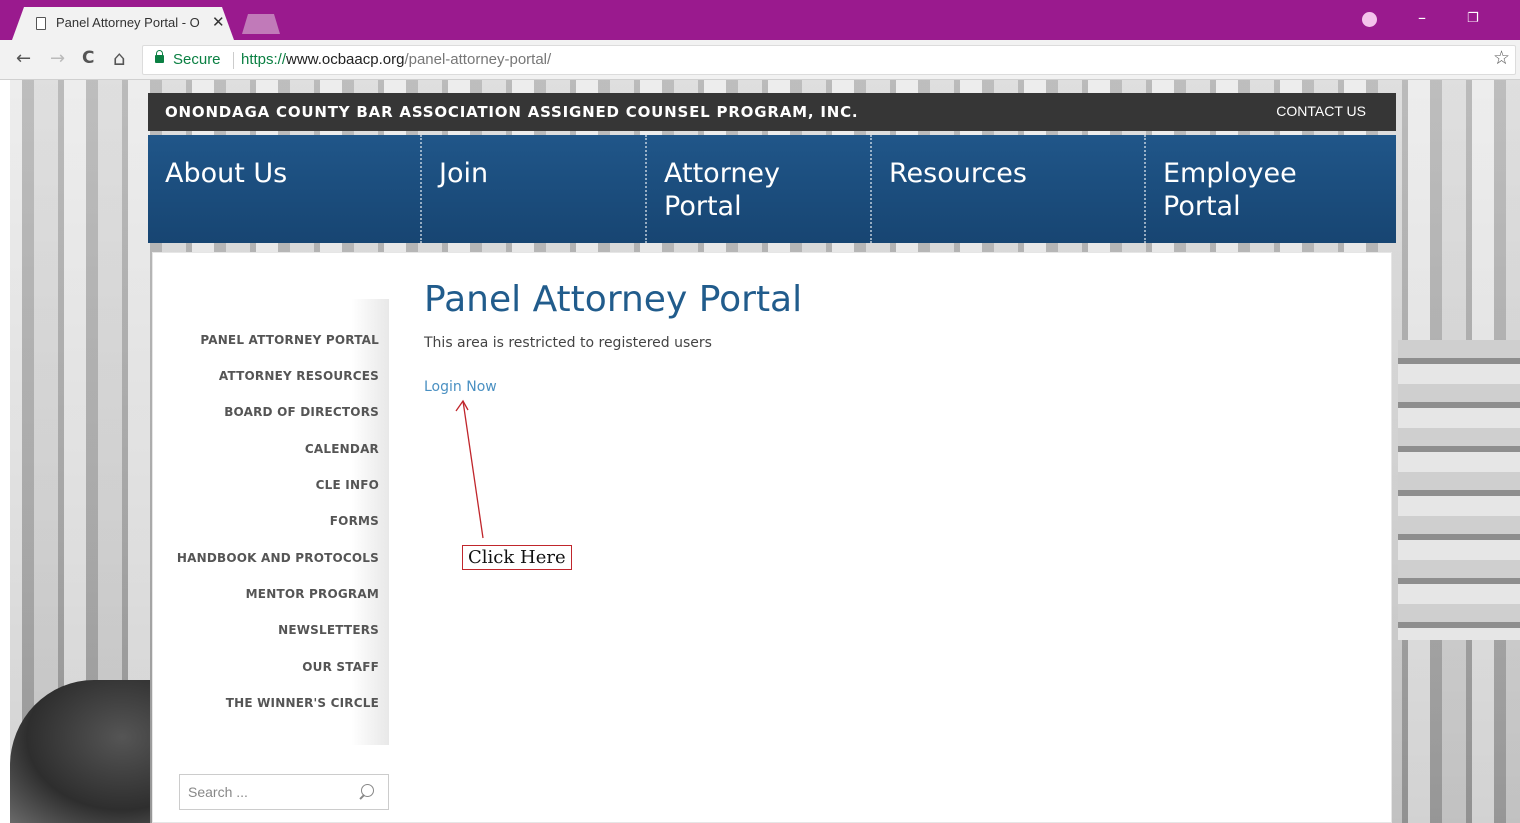 The width and height of the screenshot is (1520, 823). Describe the element at coordinates (119, 58) in the screenshot. I see `home-icon: ⌂` at that location.